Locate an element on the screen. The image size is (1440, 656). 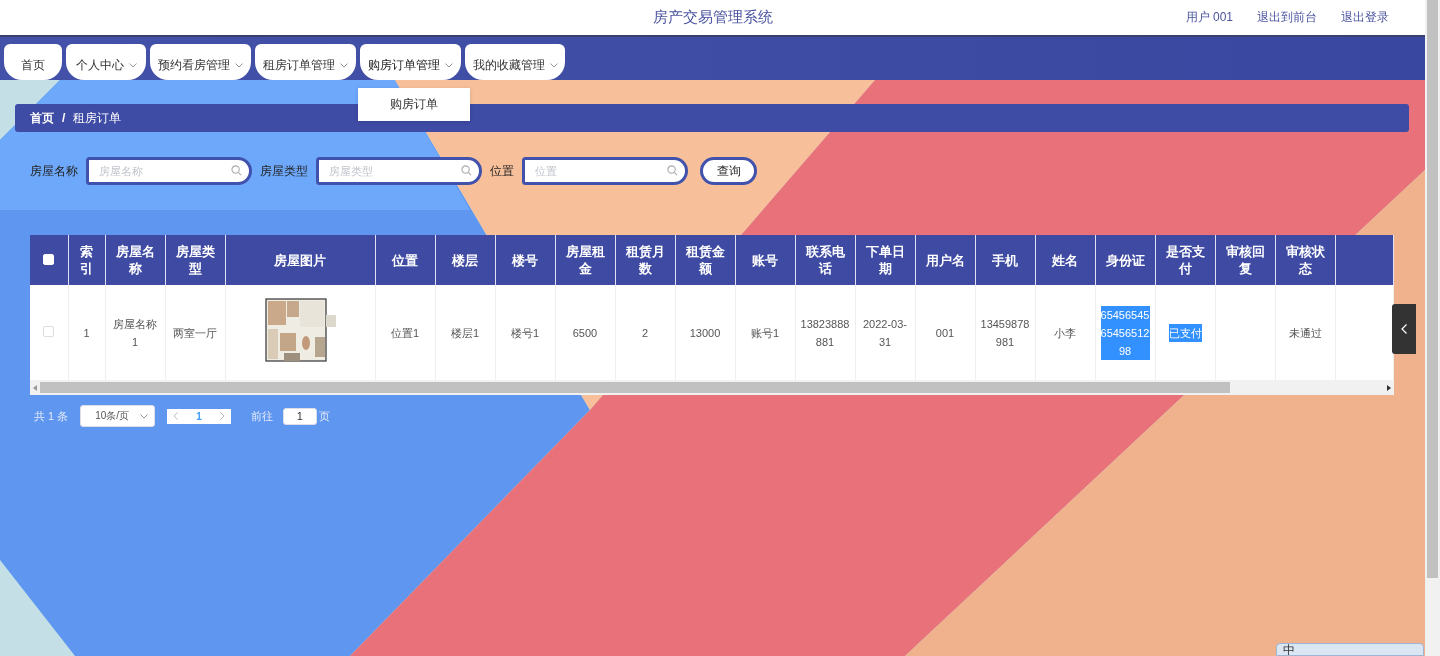
table-cell-text: 小李 is located at coordinates (1065, 333).